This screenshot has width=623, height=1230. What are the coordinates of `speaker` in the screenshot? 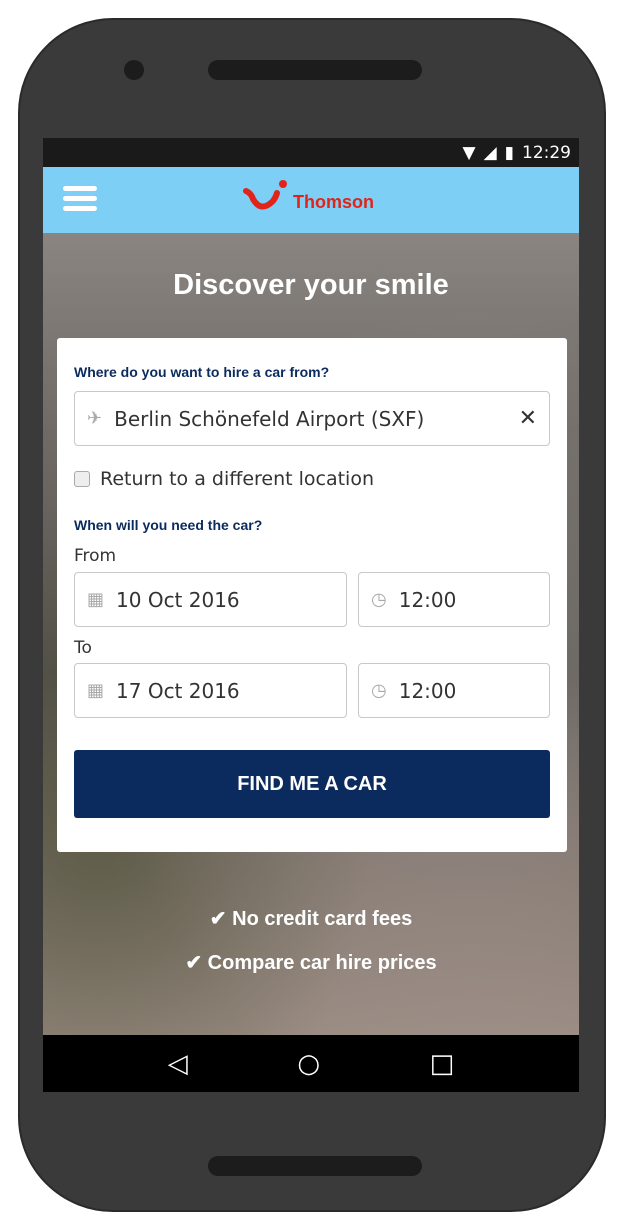 It's located at (315, 70).